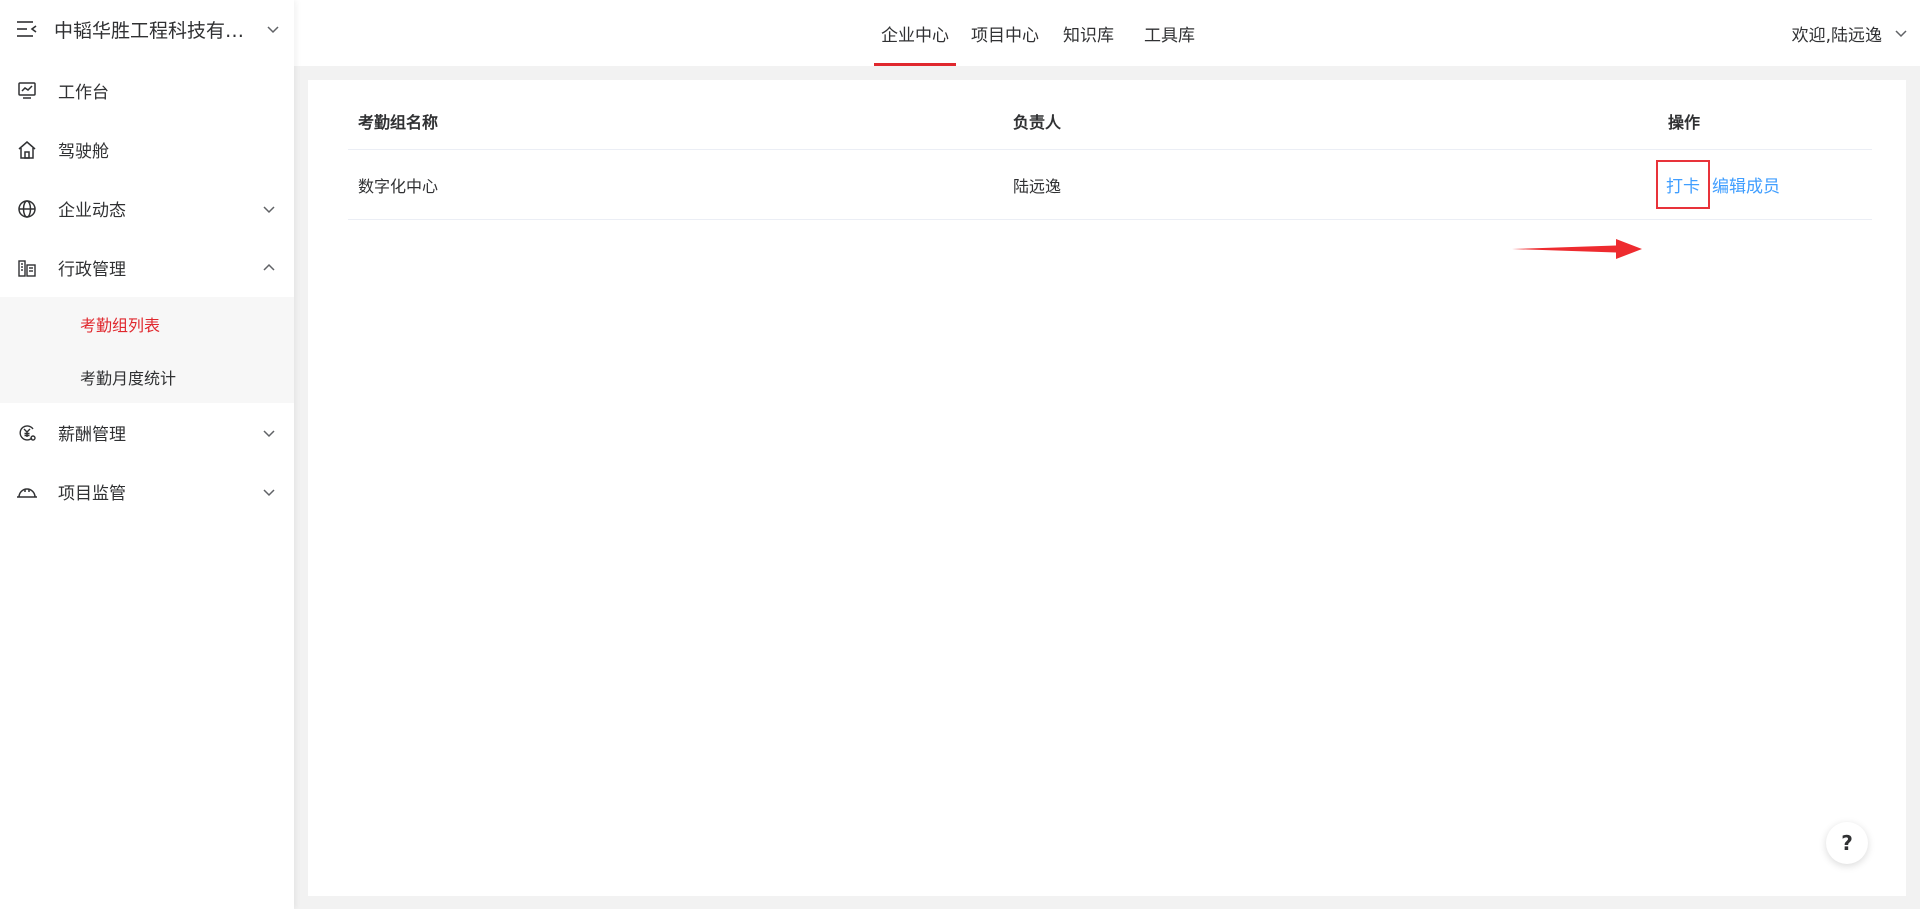 This screenshot has height=909, width=1920. Describe the element at coordinates (1037, 186) in the screenshot. I see `cell-owner: 陆远逸` at that location.